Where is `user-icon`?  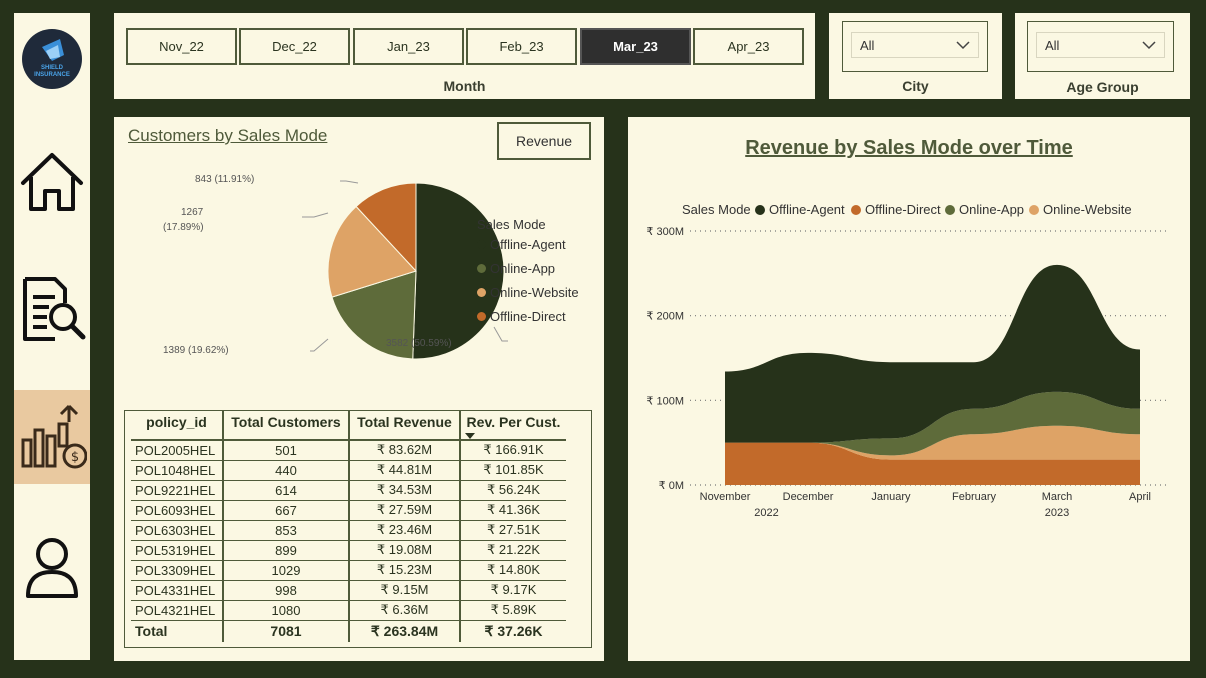
user-icon is located at coordinates (52, 568).